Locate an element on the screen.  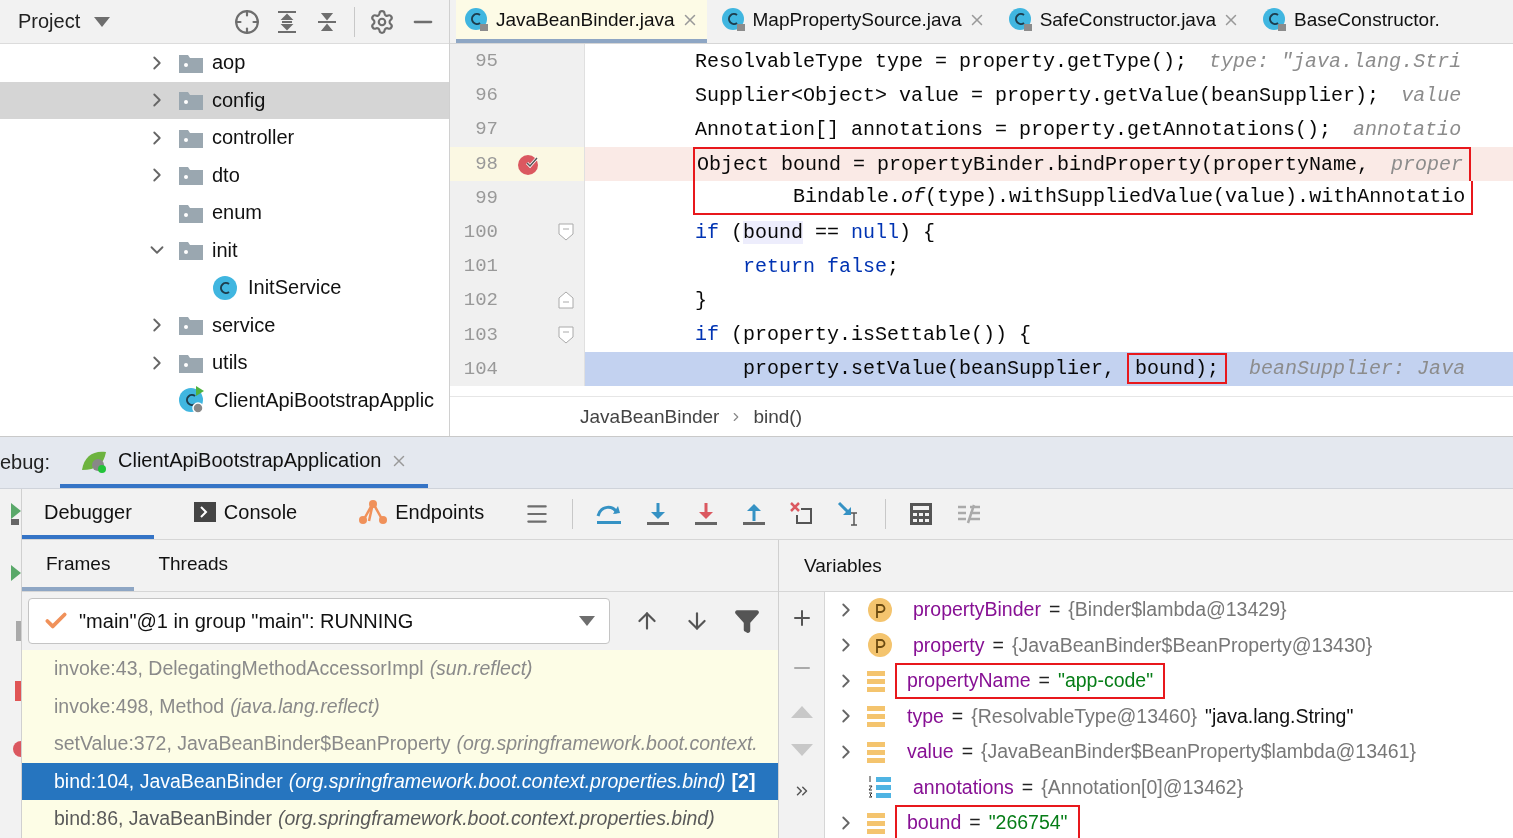
line-number: 97 is located at coordinates (486, 129).